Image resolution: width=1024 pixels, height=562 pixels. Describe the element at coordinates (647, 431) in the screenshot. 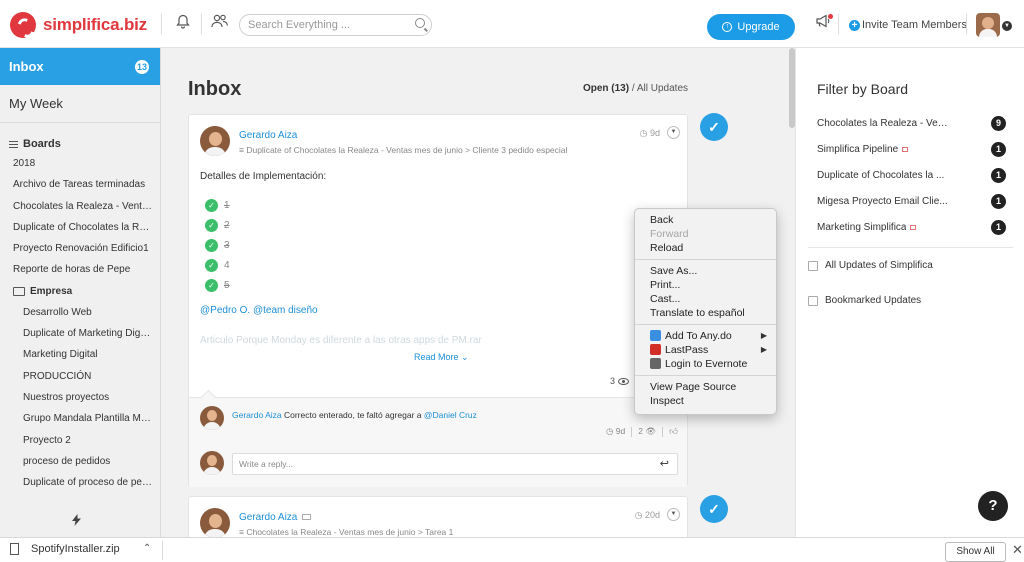

I see `reply-views: 2 👁` at that location.